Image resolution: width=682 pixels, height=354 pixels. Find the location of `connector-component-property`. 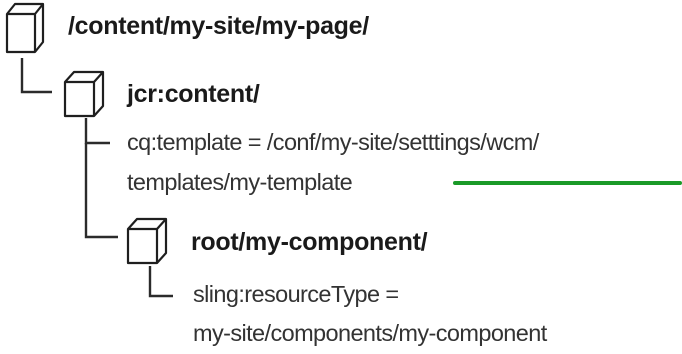

connector-component-property is located at coordinates (160, 282).